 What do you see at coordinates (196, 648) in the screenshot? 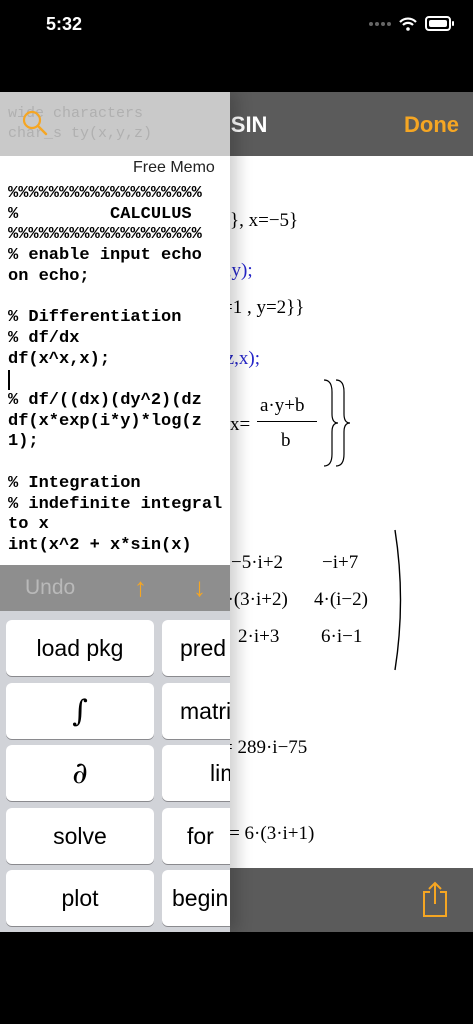
I see `pred-key: pred` at bounding box center [196, 648].